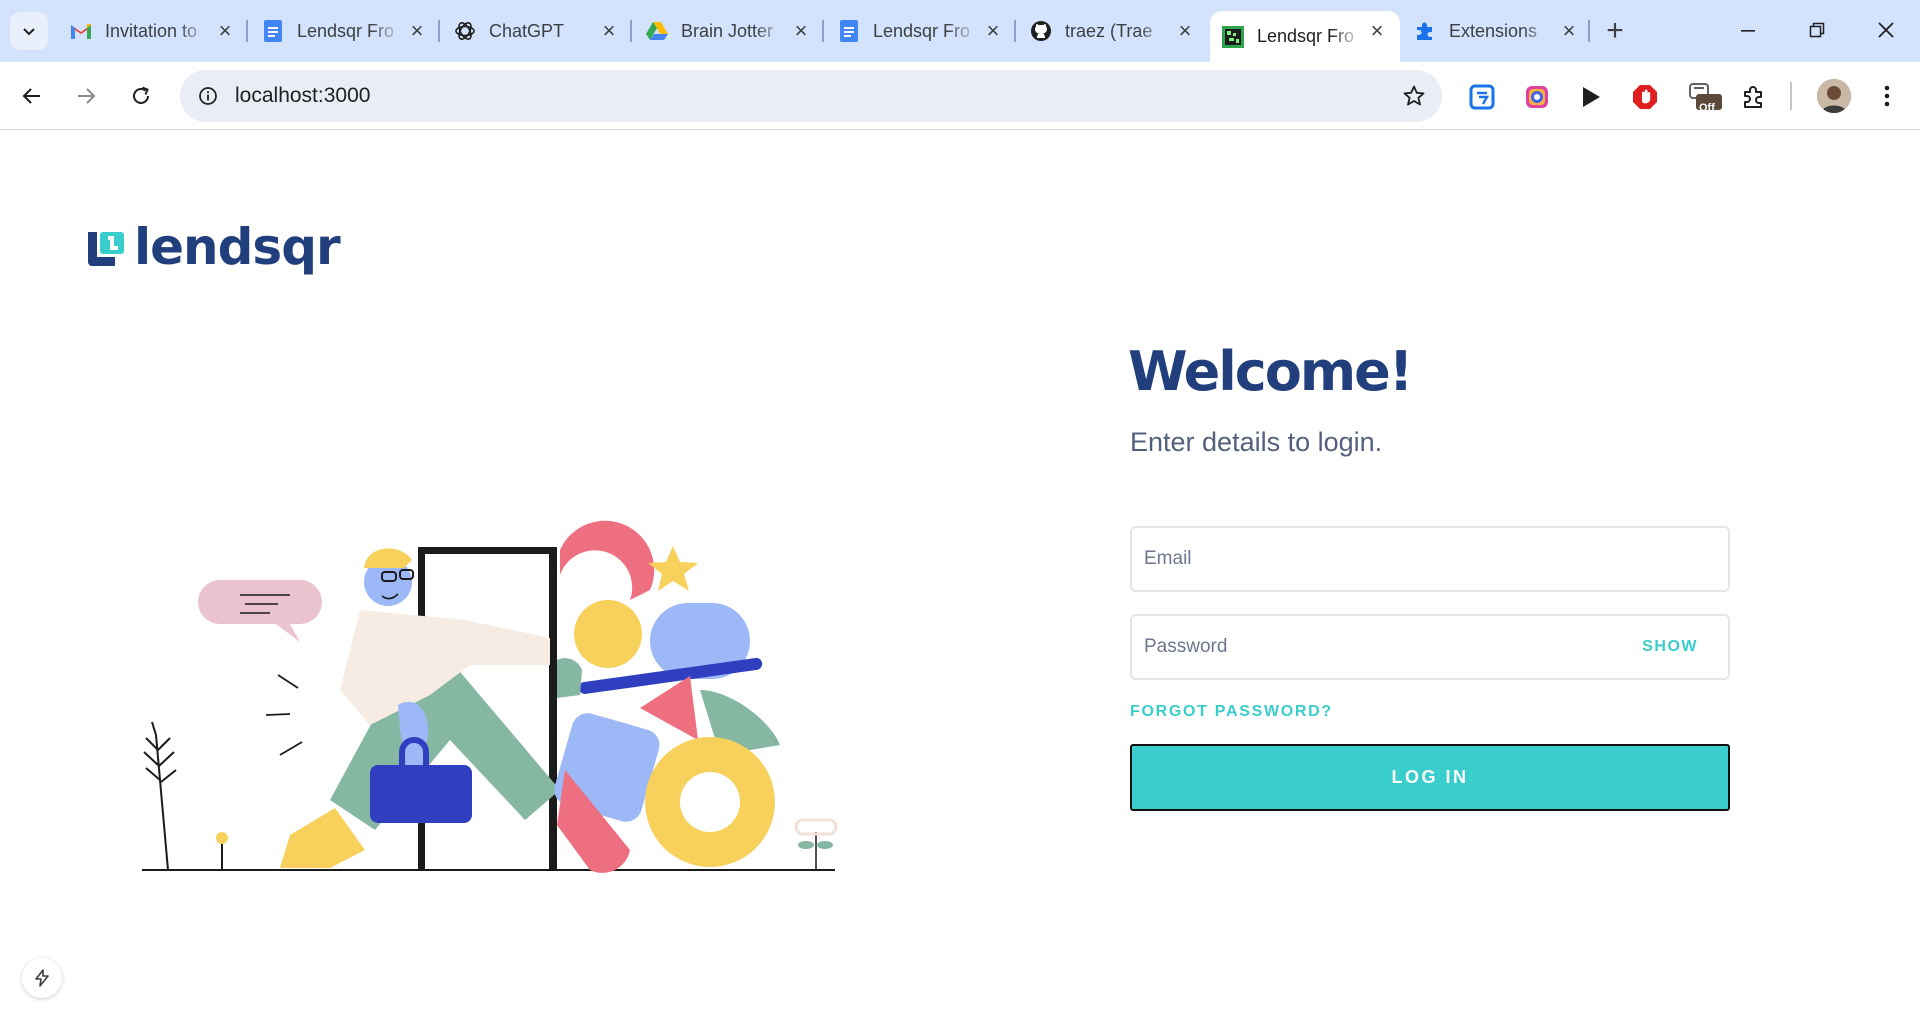 The width and height of the screenshot is (1920, 1020). Describe the element at coordinates (1615, 31) in the screenshot. I see `new-tab-button: +` at that location.